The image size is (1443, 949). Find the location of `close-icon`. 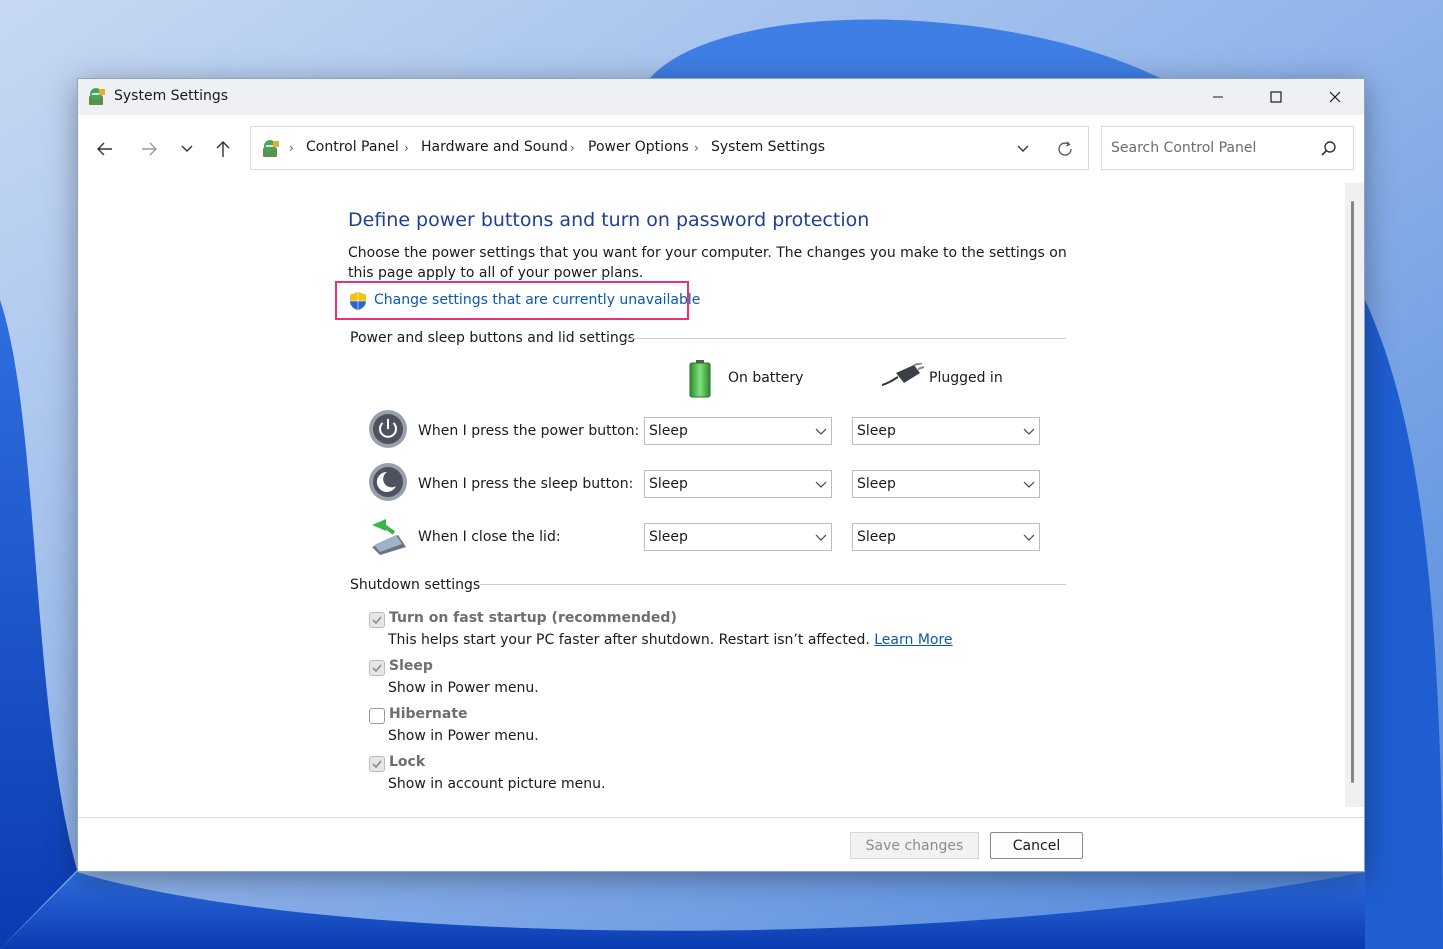

close-icon is located at coordinates (1335, 97).